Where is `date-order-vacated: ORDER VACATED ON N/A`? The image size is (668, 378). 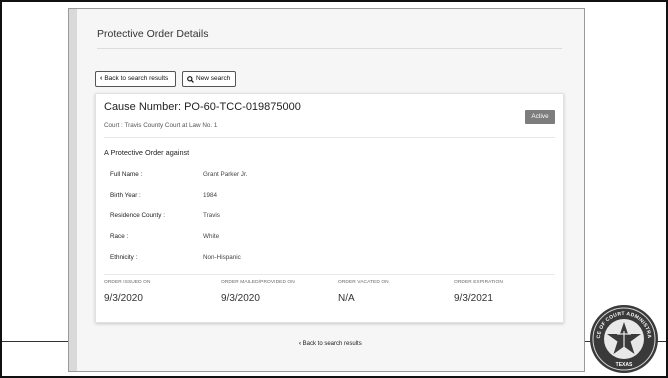
date-order-vacated: ORDER VACATED ON N/A is located at coordinates (363, 292).